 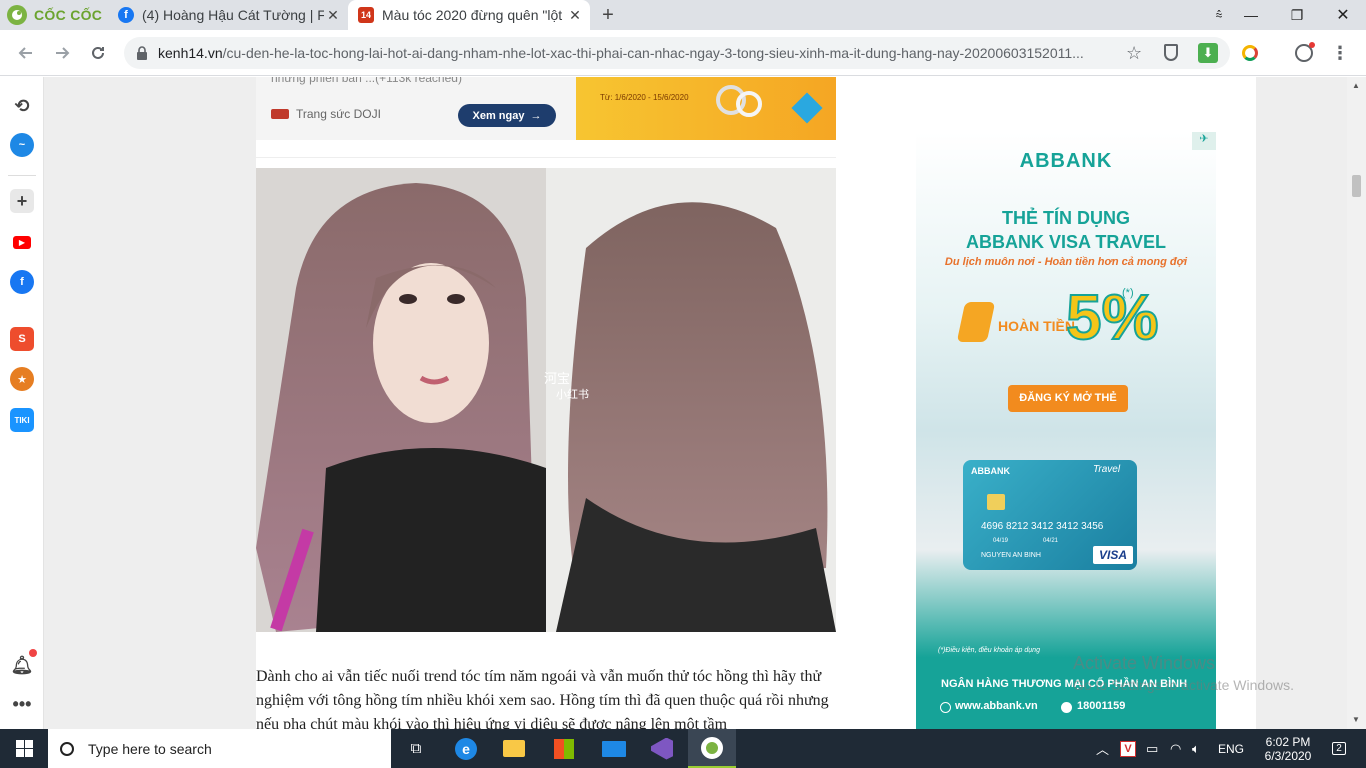 I want to click on coccoc-icon, so click(x=17, y=15).